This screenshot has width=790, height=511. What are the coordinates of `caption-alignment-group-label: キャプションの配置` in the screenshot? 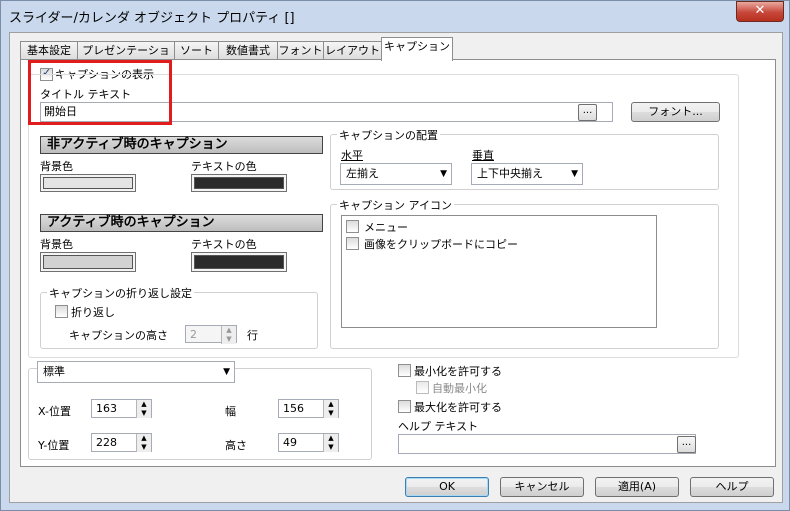 It's located at (388, 135).